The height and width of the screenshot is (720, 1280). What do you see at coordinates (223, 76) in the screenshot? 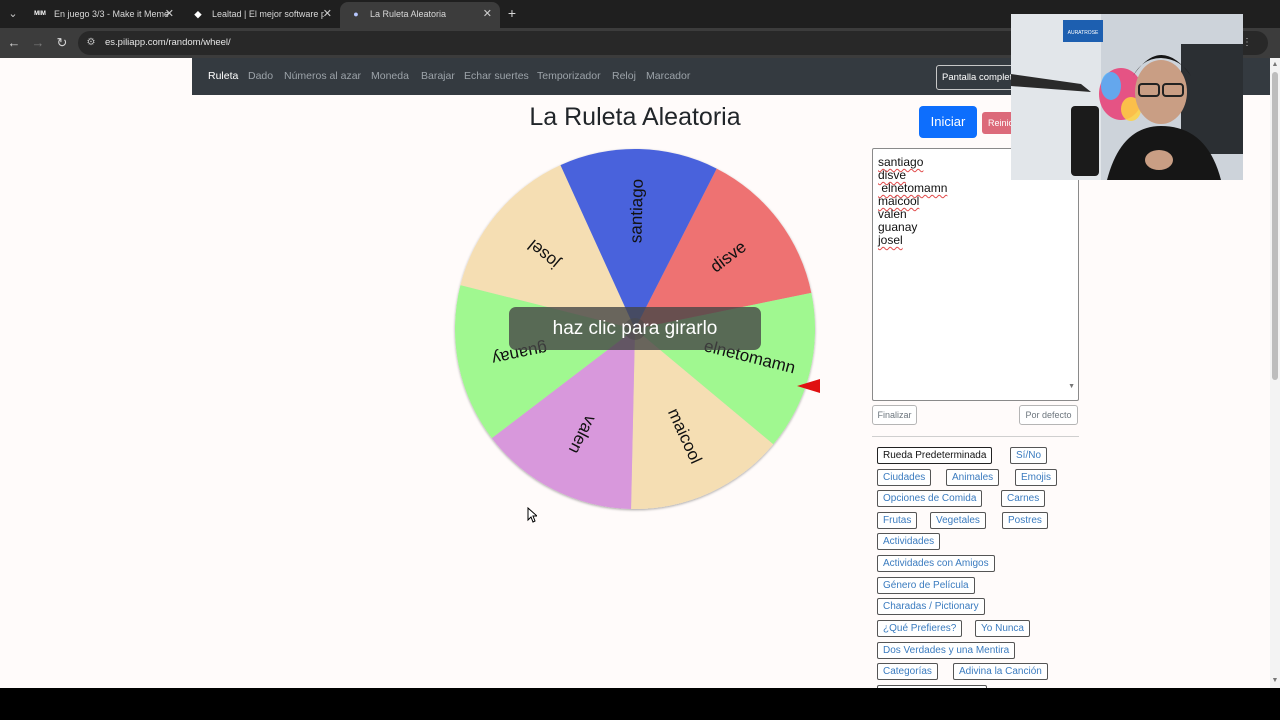
I see `nav-ruleta: Ruleta` at bounding box center [223, 76].